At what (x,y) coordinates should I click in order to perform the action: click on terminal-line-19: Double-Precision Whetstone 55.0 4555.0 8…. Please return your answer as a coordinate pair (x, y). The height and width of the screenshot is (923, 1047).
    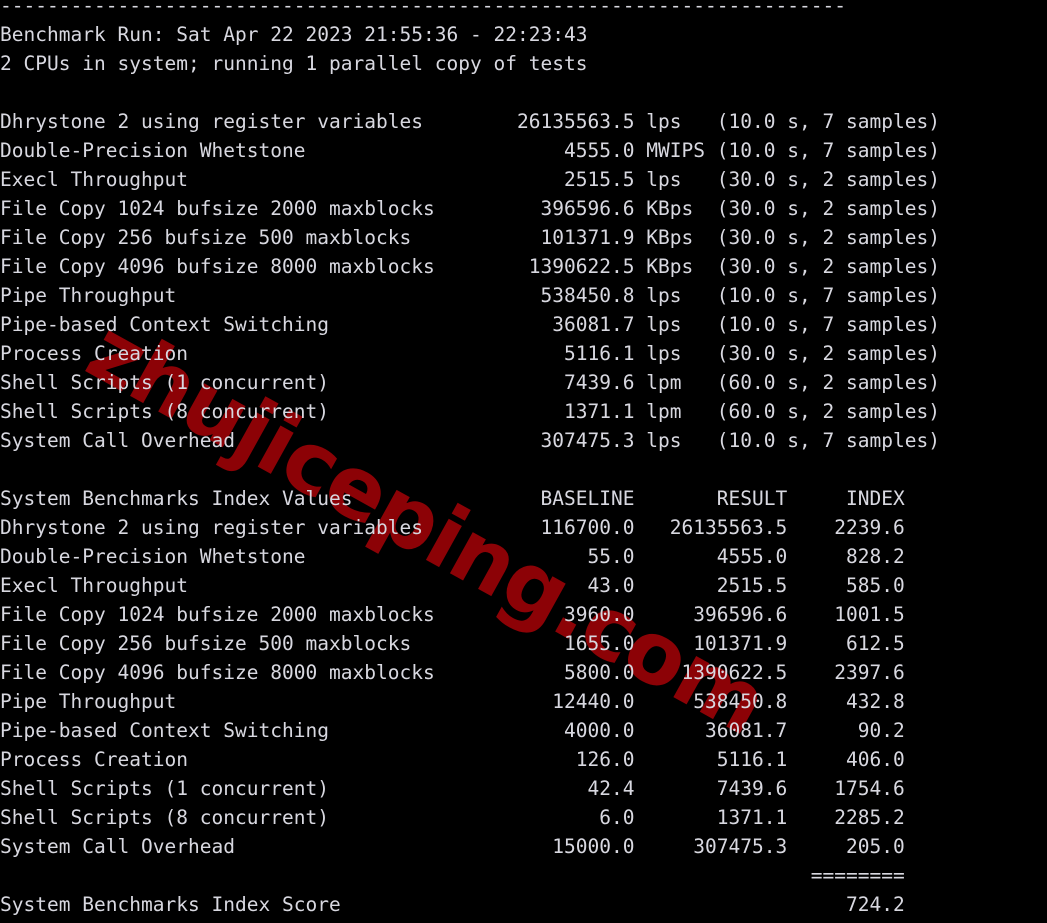
    Looking at the image, I should click on (452, 556).